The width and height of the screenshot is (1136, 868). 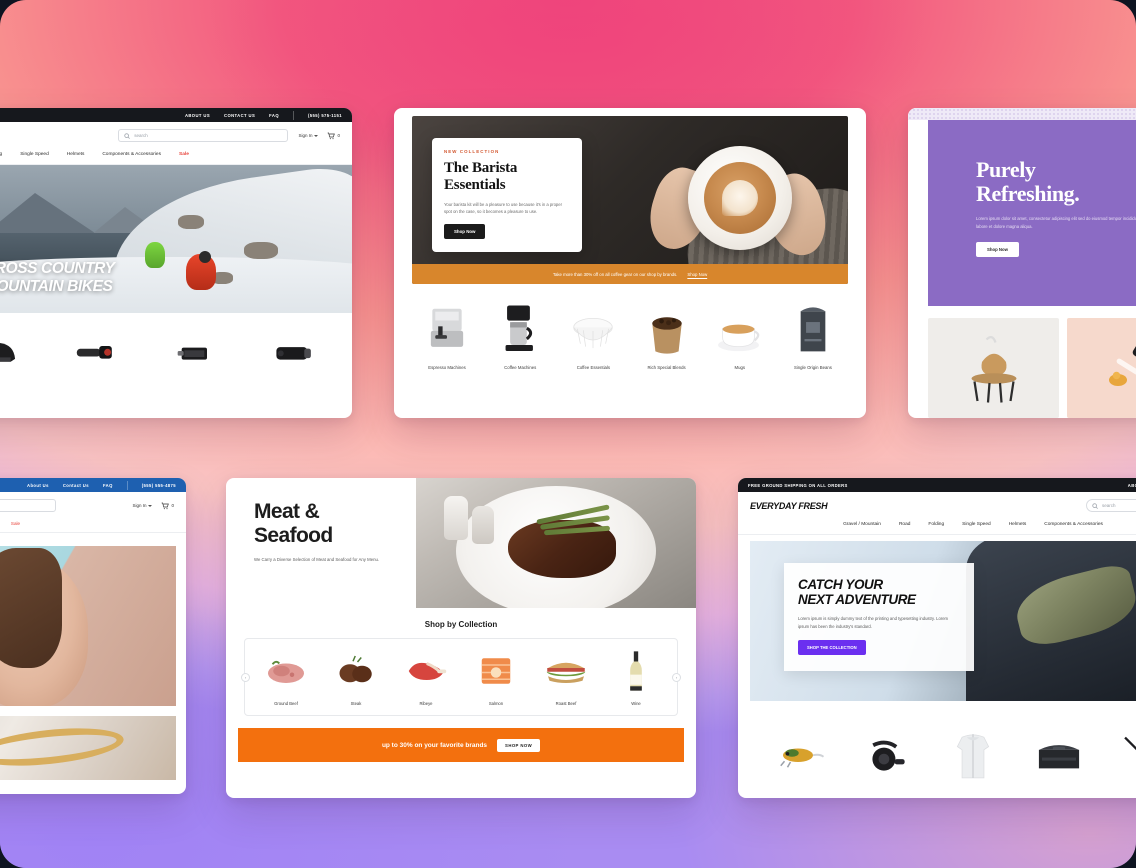 I want to click on announcement-bar: Take more than 30% off on all, so click(x=1022, y=114).